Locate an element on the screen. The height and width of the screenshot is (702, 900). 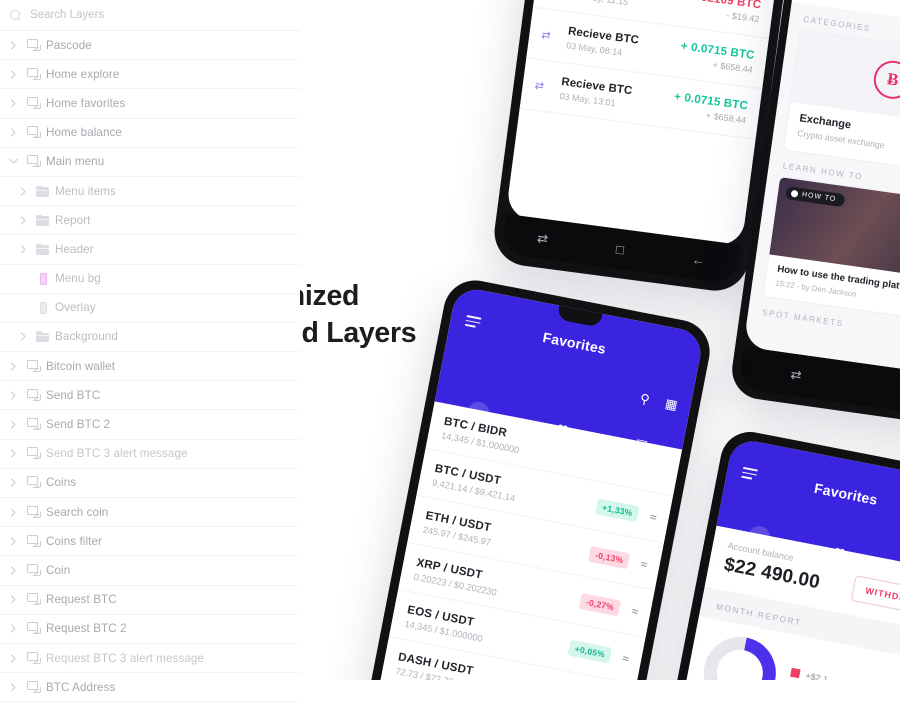
layer-label: Menu bg is located at coordinates (78, 279).